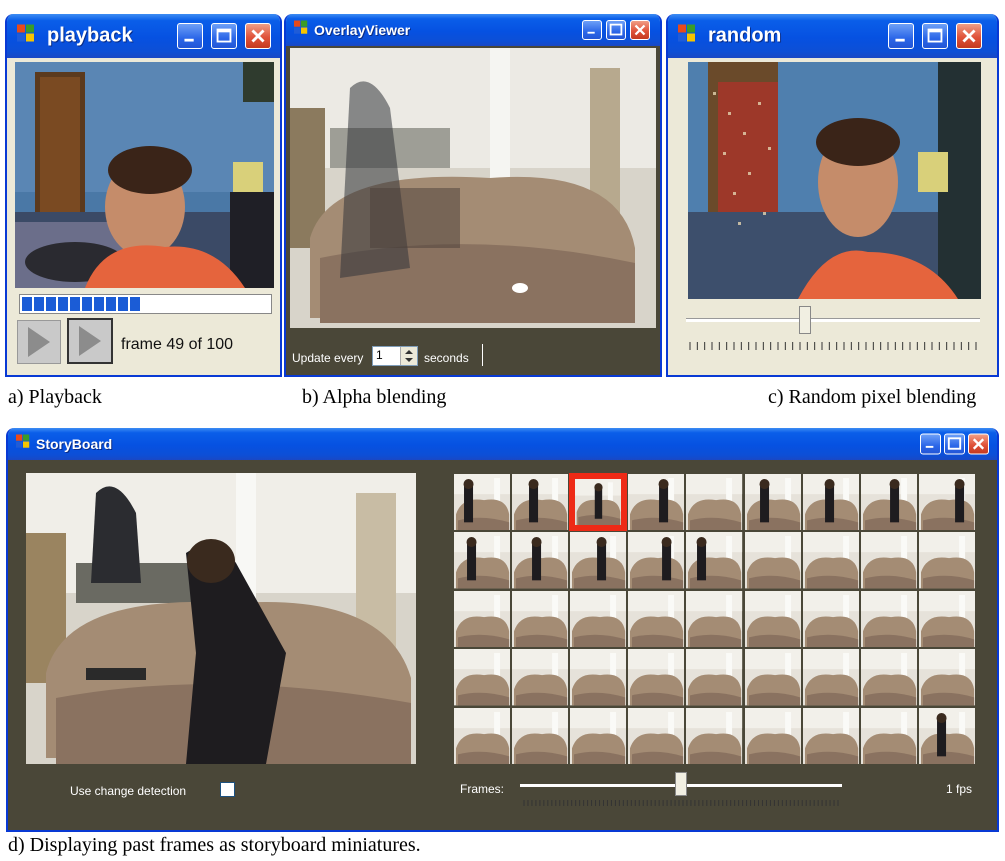 Image resolution: width=1005 pixels, height=861 pixels. Describe the element at coordinates (482, 355) in the screenshot. I see `separator` at that location.